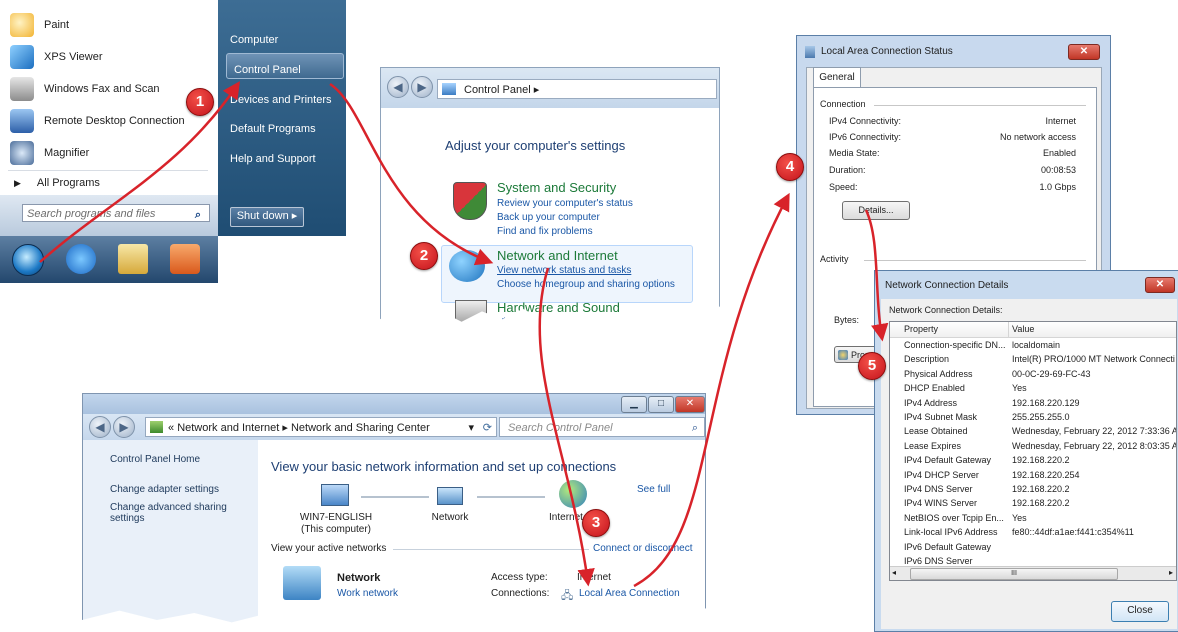  What do you see at coordinates (956, 489) in the screenshot?
I see `detail-property: IPv4 DNS Server` at bounding box center [956, 489].